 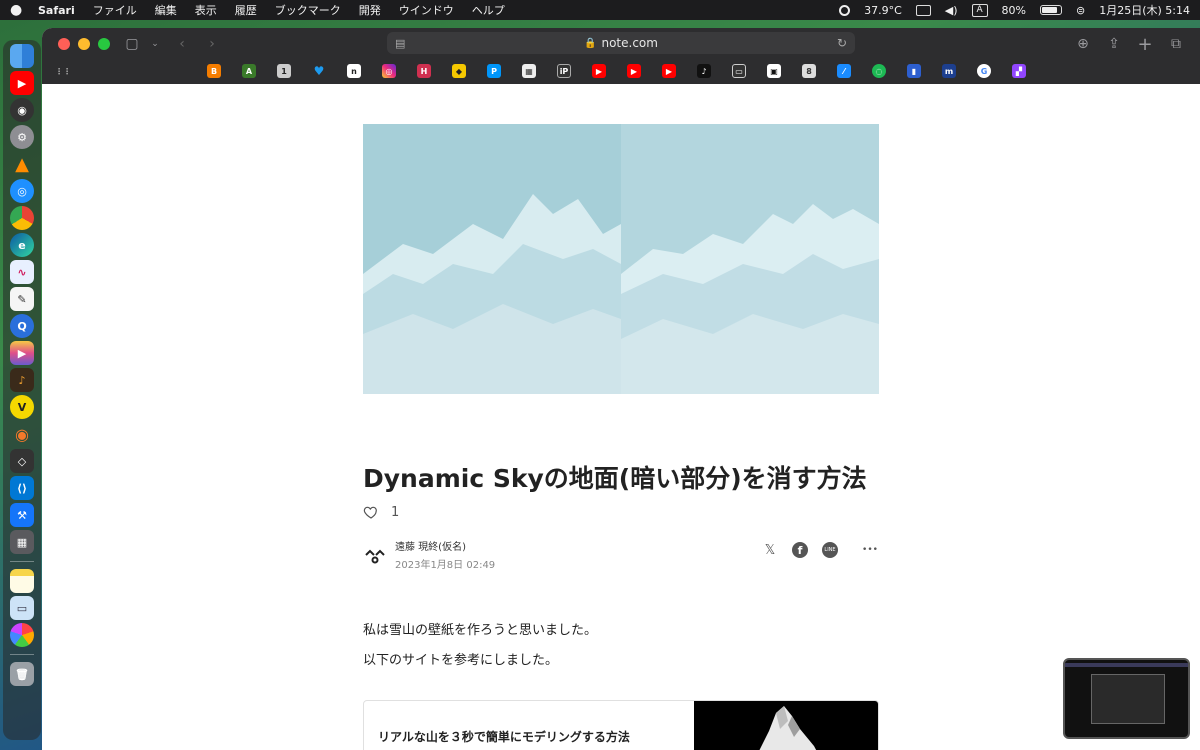 What do you see at coordinates (132, 44) in the screenshot?
I see `sidebar-toggle-icon: ▢` at bounding box center [132, 44].